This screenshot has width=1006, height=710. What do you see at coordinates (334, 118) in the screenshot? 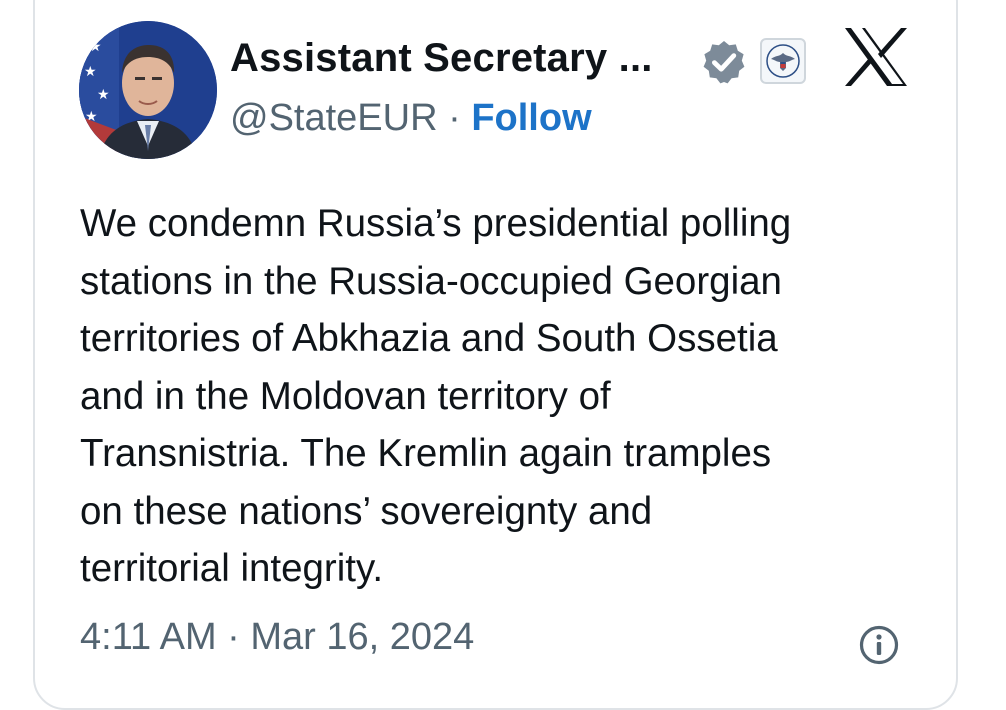
I see `author-handle: @StateEUR` at bounding box center [334, 118].